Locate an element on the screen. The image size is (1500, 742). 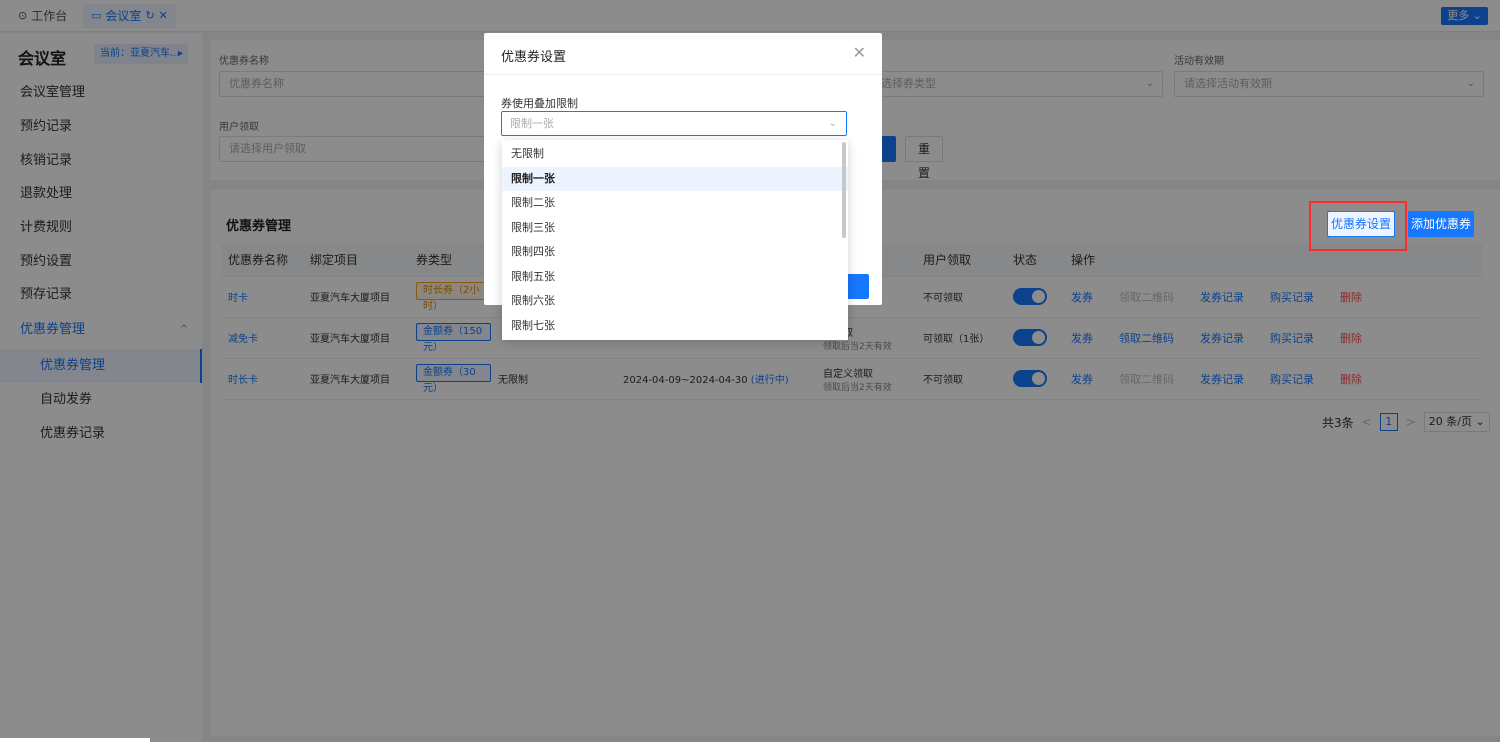
coupon-settings-button-highlighted: 优惠券设置 is located at coordinates (1361, 224).